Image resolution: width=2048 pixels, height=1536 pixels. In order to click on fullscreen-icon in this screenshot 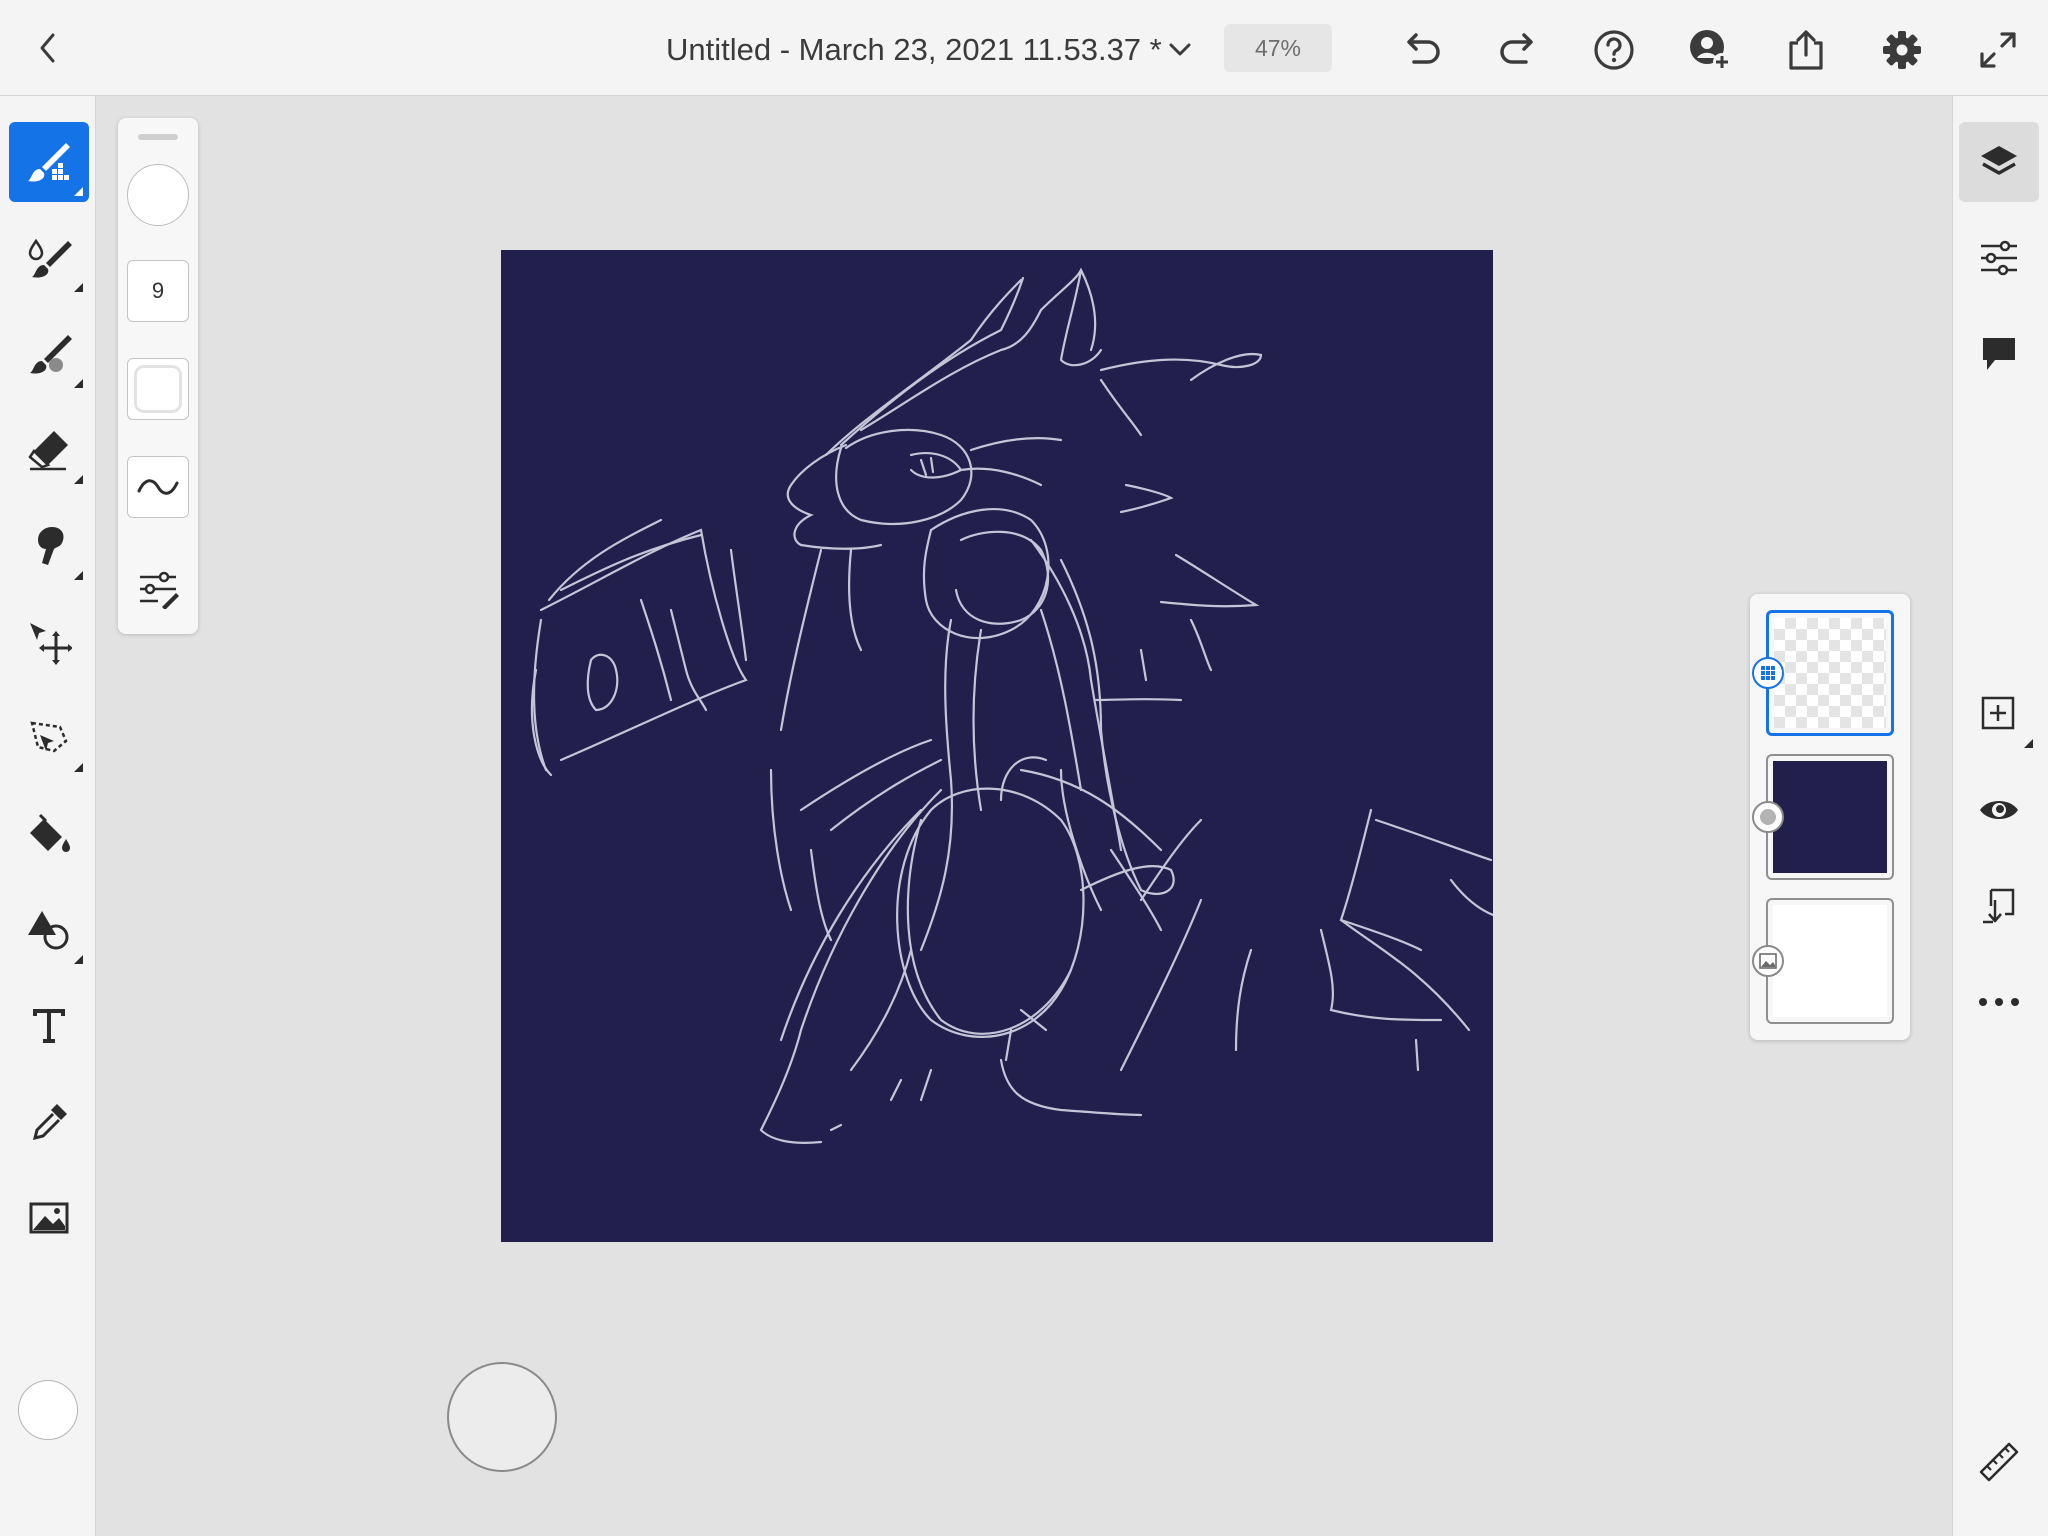, I will do `click(1998, 50)`.